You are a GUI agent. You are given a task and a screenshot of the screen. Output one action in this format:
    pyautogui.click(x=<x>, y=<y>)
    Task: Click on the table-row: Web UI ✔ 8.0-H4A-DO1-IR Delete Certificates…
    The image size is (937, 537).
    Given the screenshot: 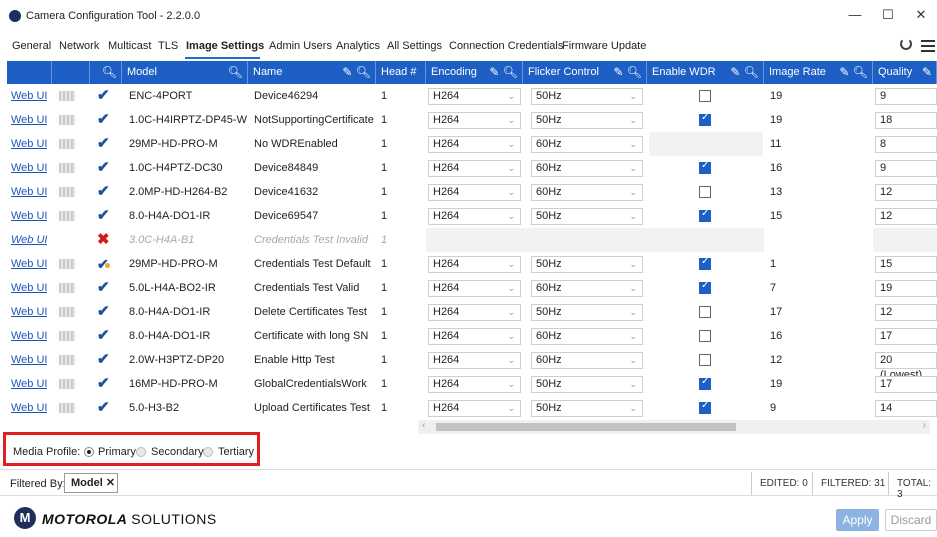 What is the action you would take?
    pyautogui.click(x=472, y=312)
    